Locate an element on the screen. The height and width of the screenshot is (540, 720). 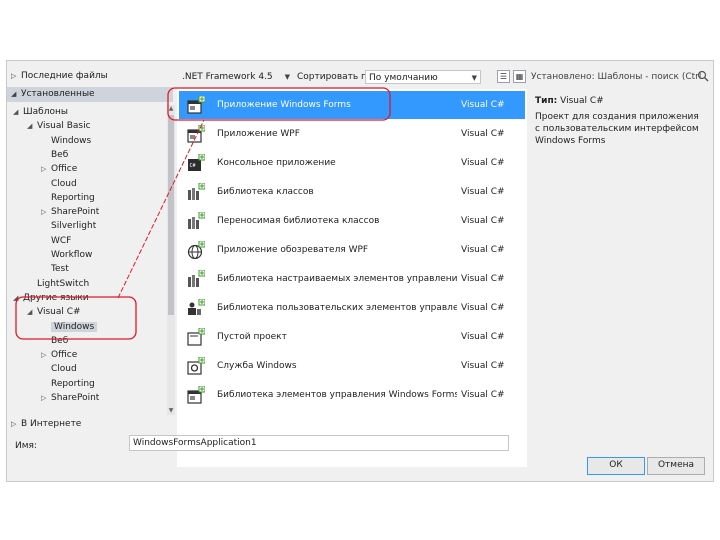
template-name: Пустой проект is located at coordinates (252, 337).